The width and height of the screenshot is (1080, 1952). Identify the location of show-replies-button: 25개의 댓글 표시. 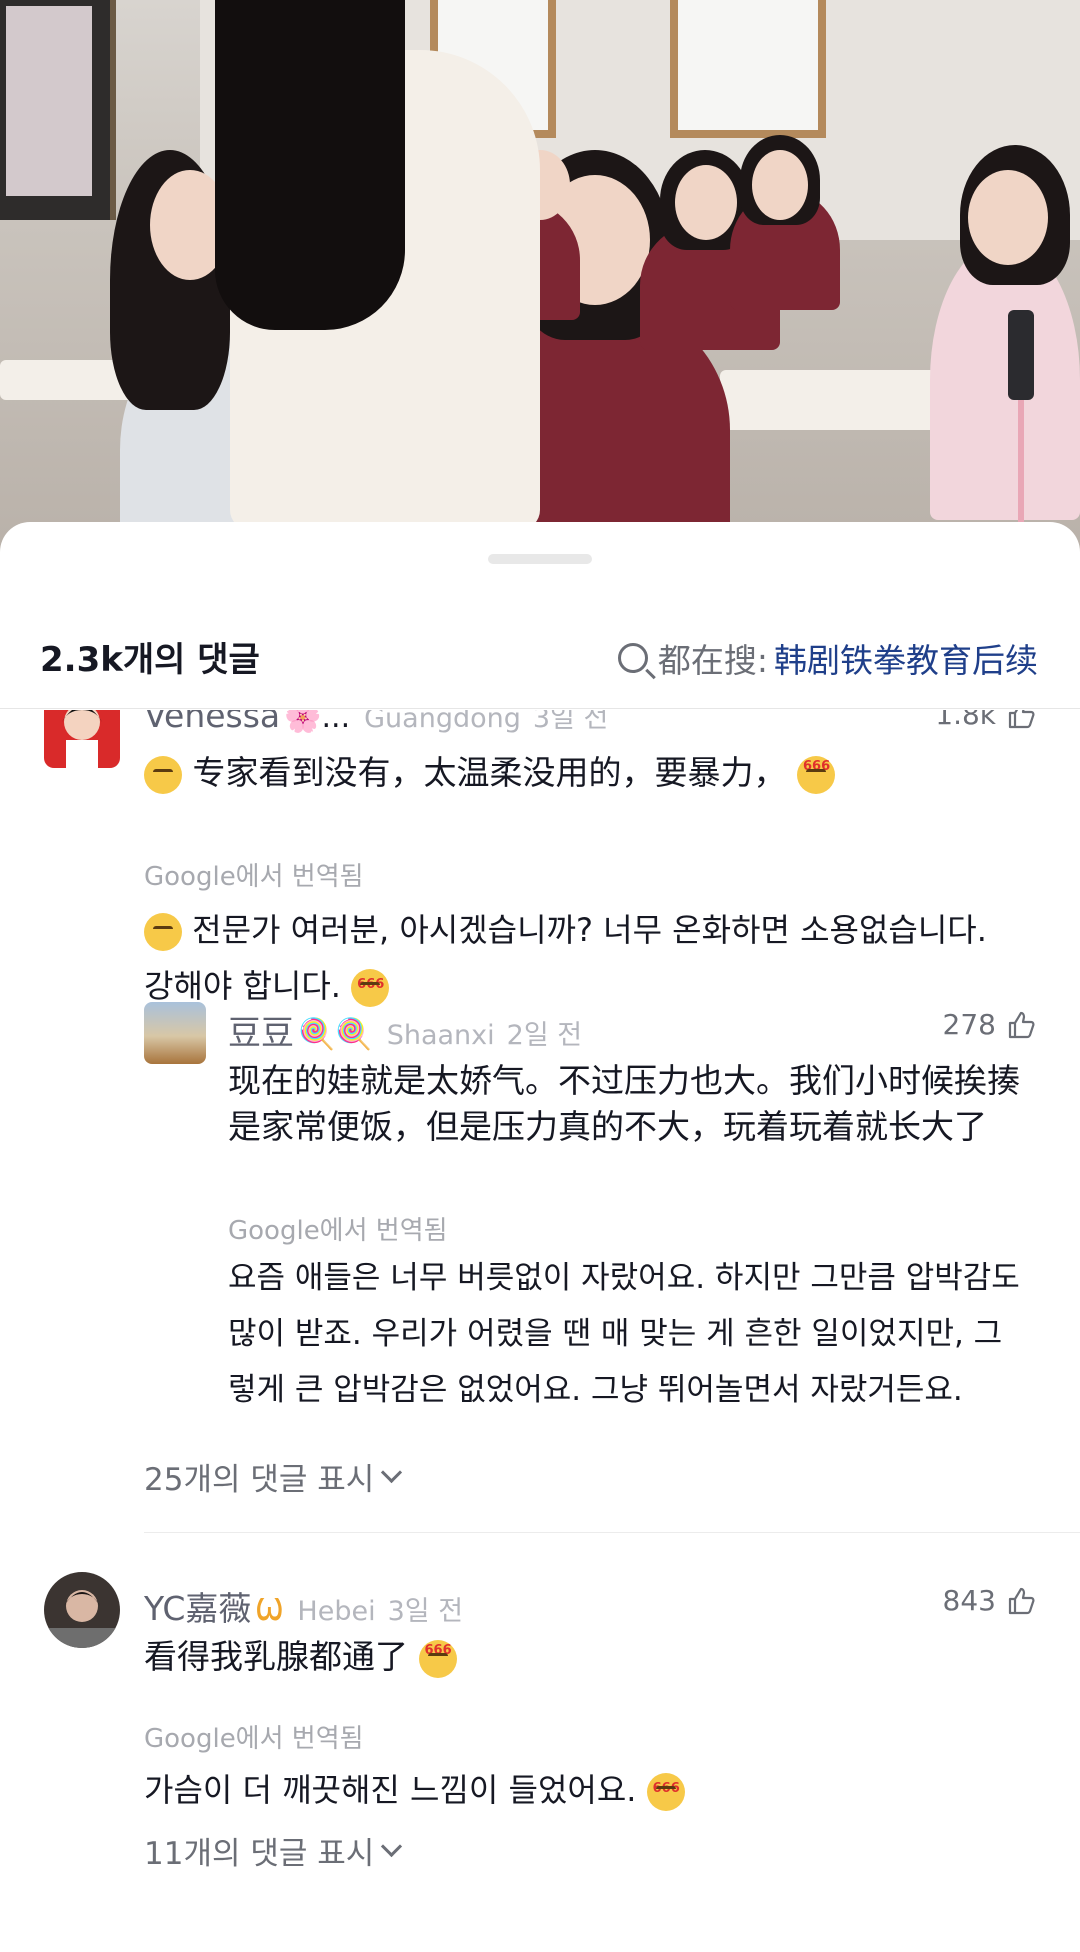
(273, 1476).